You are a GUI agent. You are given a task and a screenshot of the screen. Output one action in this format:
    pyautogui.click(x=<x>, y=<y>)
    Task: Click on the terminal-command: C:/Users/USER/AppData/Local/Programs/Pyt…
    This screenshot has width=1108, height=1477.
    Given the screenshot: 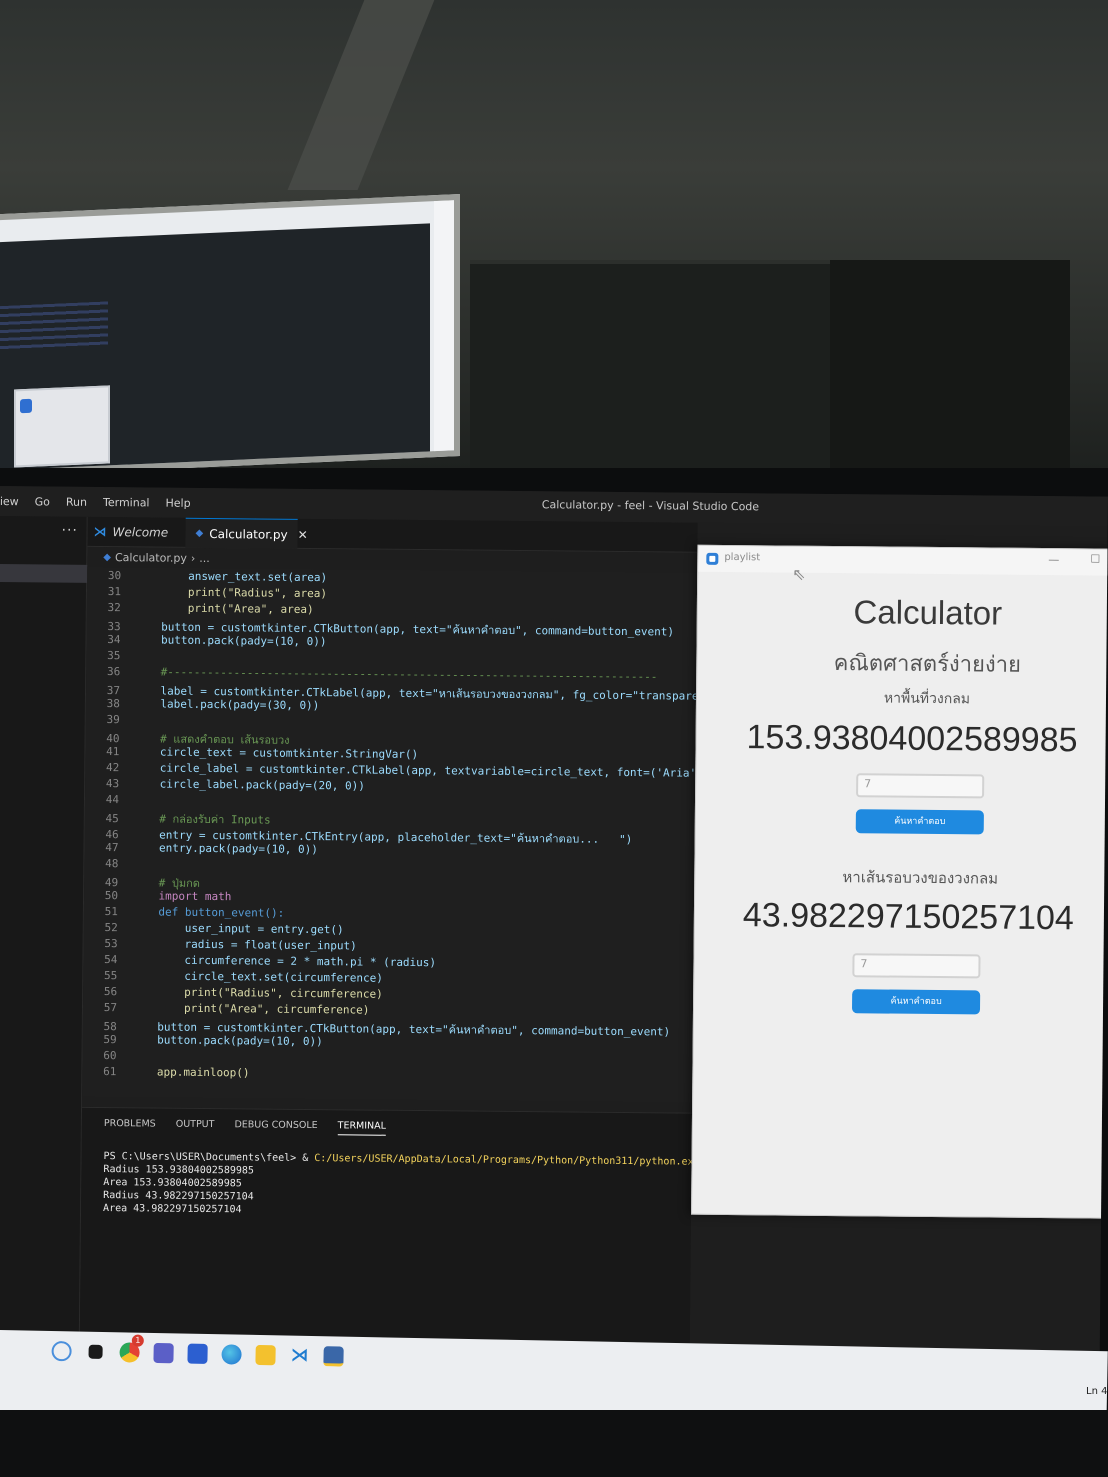 What is the action you would take?
    pyautogui.click(x=513, y=1160)
    